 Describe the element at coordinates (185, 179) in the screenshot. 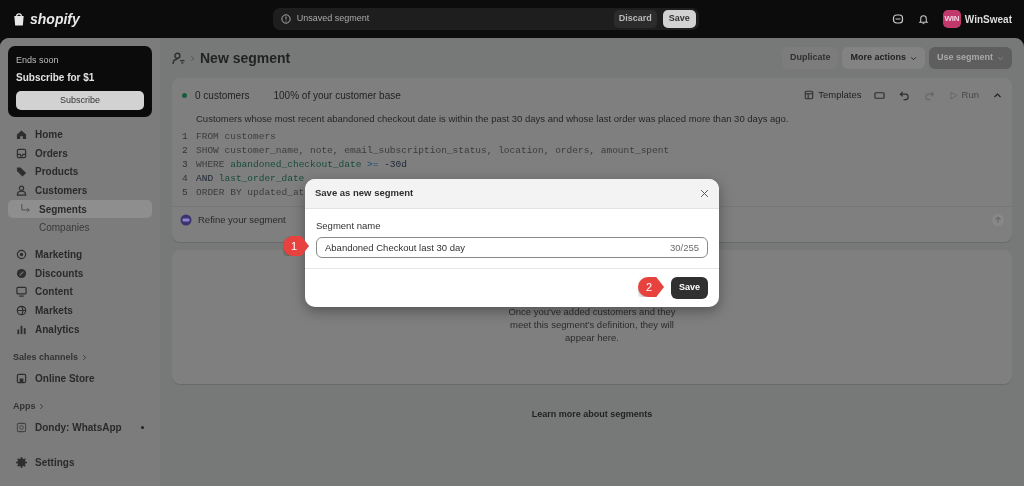

I see `line-number: 4` at that location.